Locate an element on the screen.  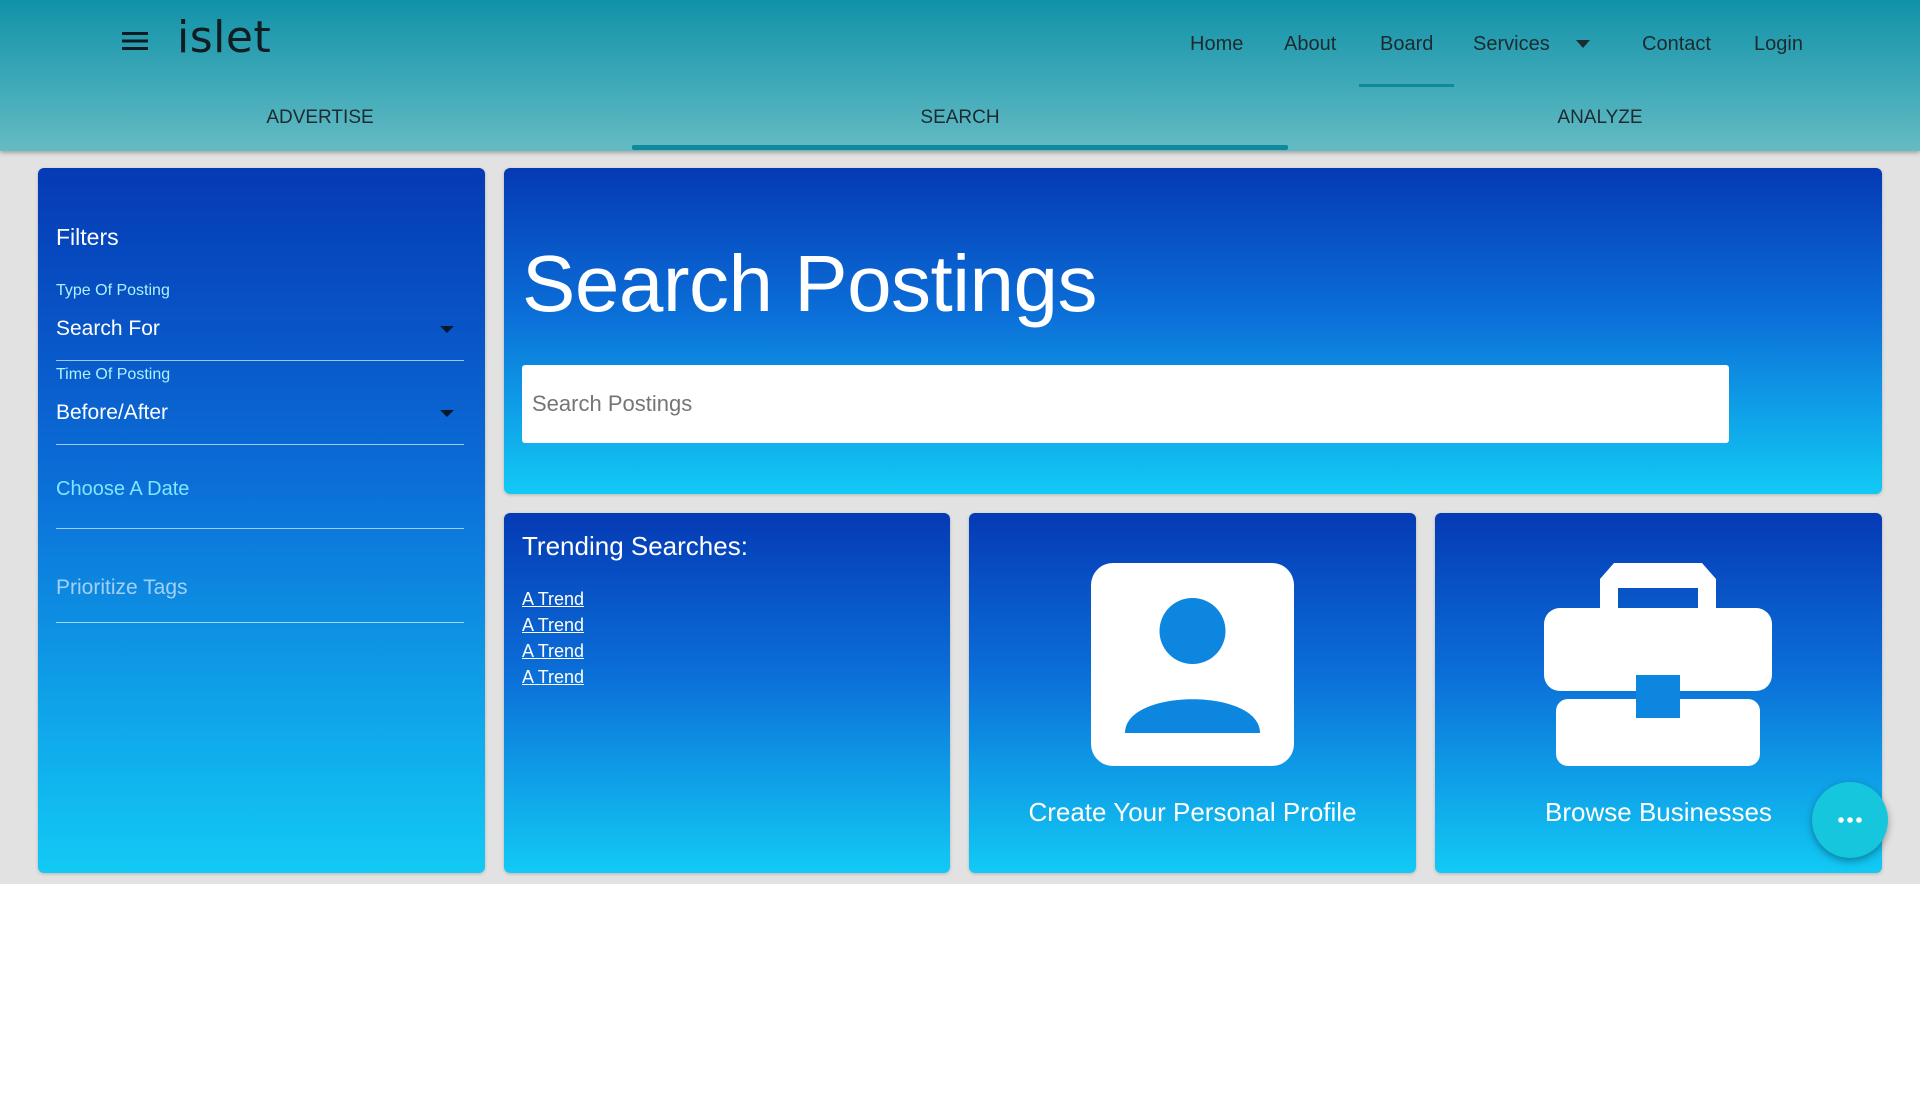
tab-advertise: ADVERTISE is located at coordinates (320, 118).